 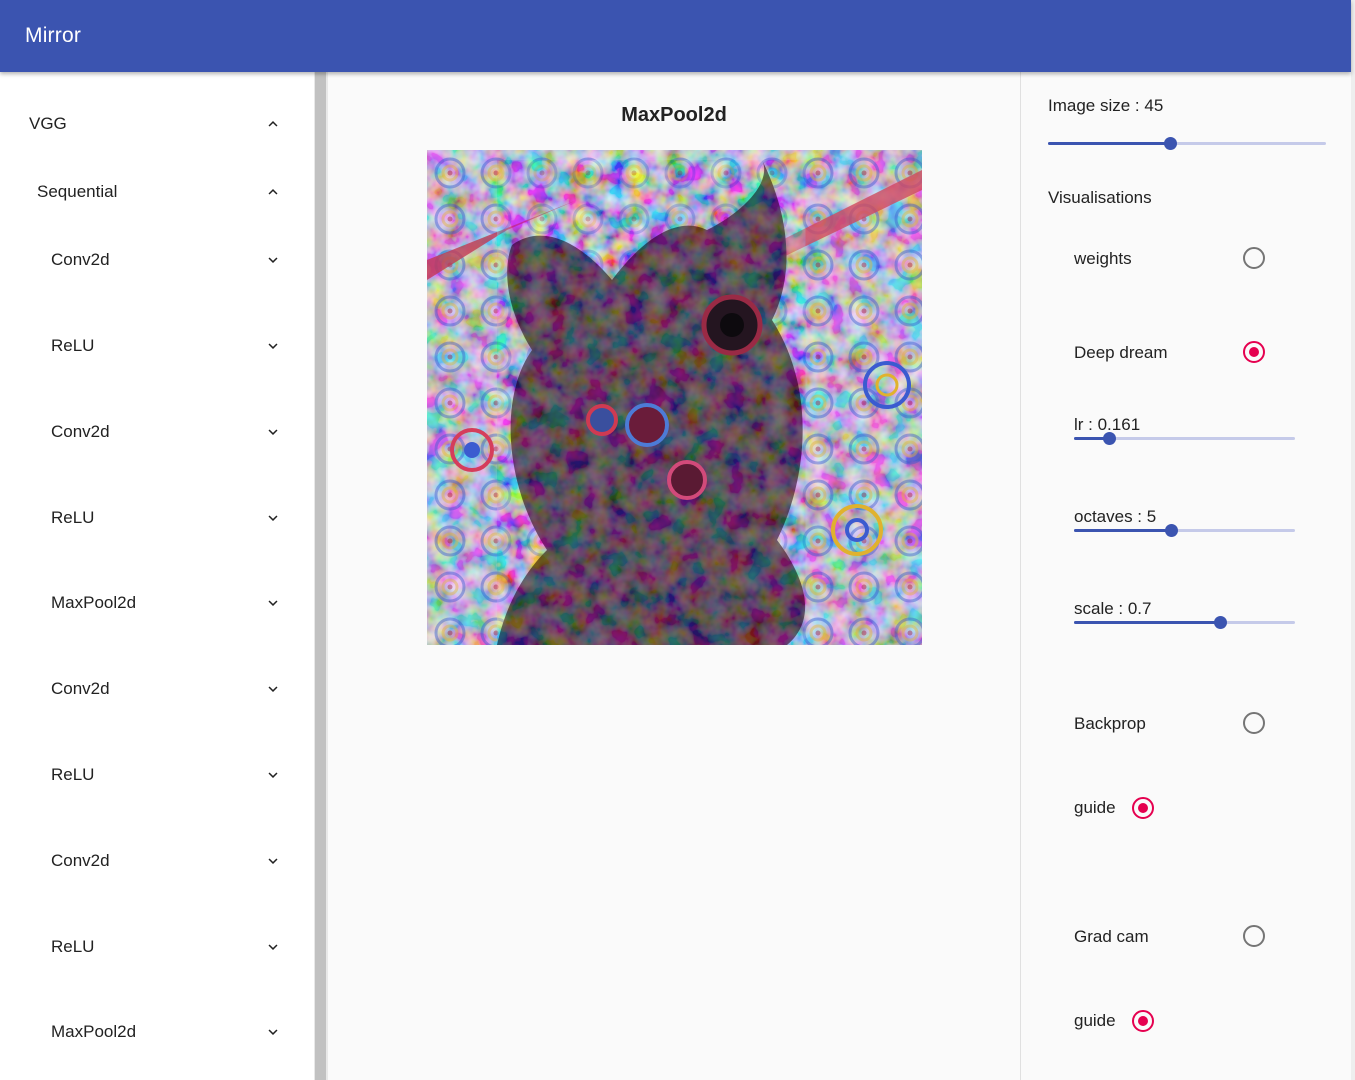 I want to click on tree-item-sequential: Sequential, so click(x=167, y=192).